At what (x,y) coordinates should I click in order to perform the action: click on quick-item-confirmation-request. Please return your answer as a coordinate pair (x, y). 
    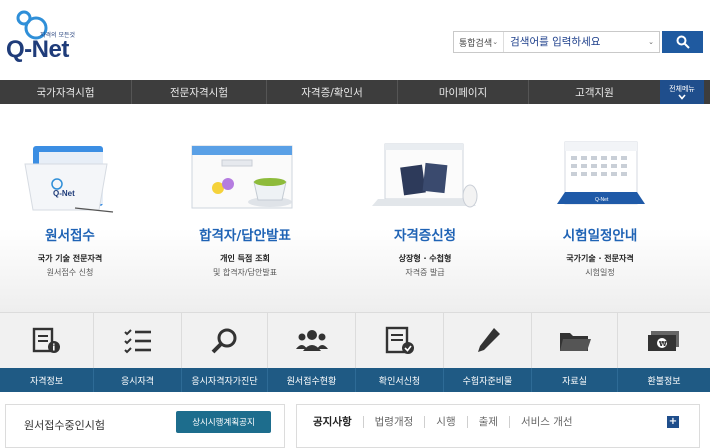
    Looking at the image, I should click on (400, 341).